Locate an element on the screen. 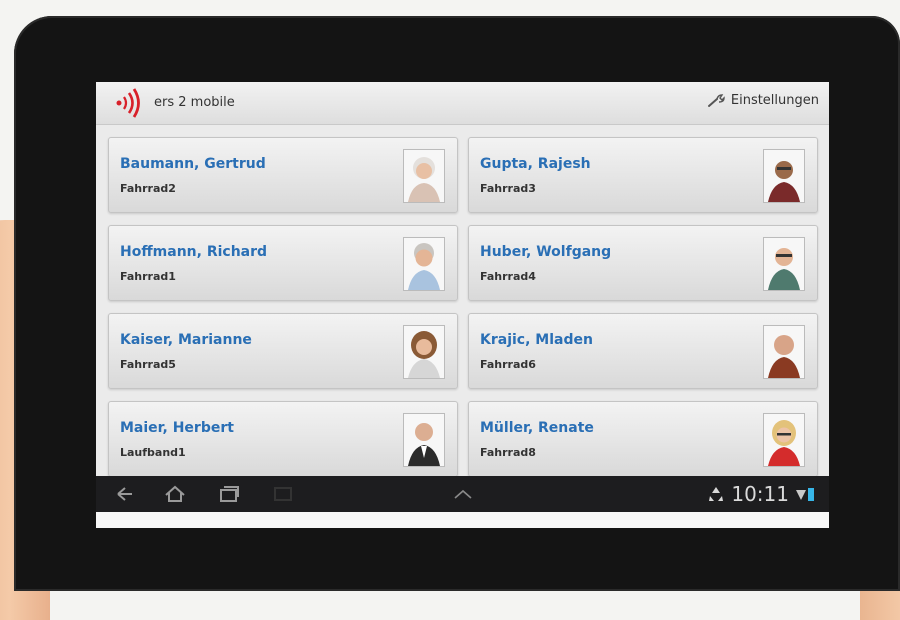 This screenshot has width=900, height=620. clock: 10:11 is located at coordinates (760, 494).